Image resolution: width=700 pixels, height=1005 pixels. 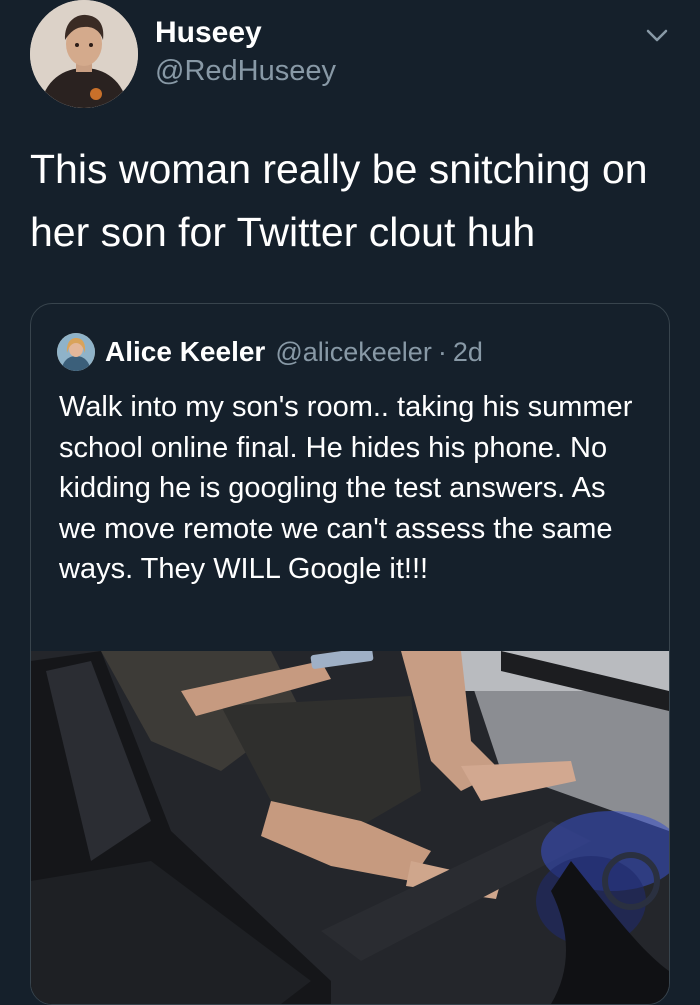 What do you see at coordinates (245, 33) in the screenshot?
I see `author-display-name: Huseey` at bounding box center [245, 33].